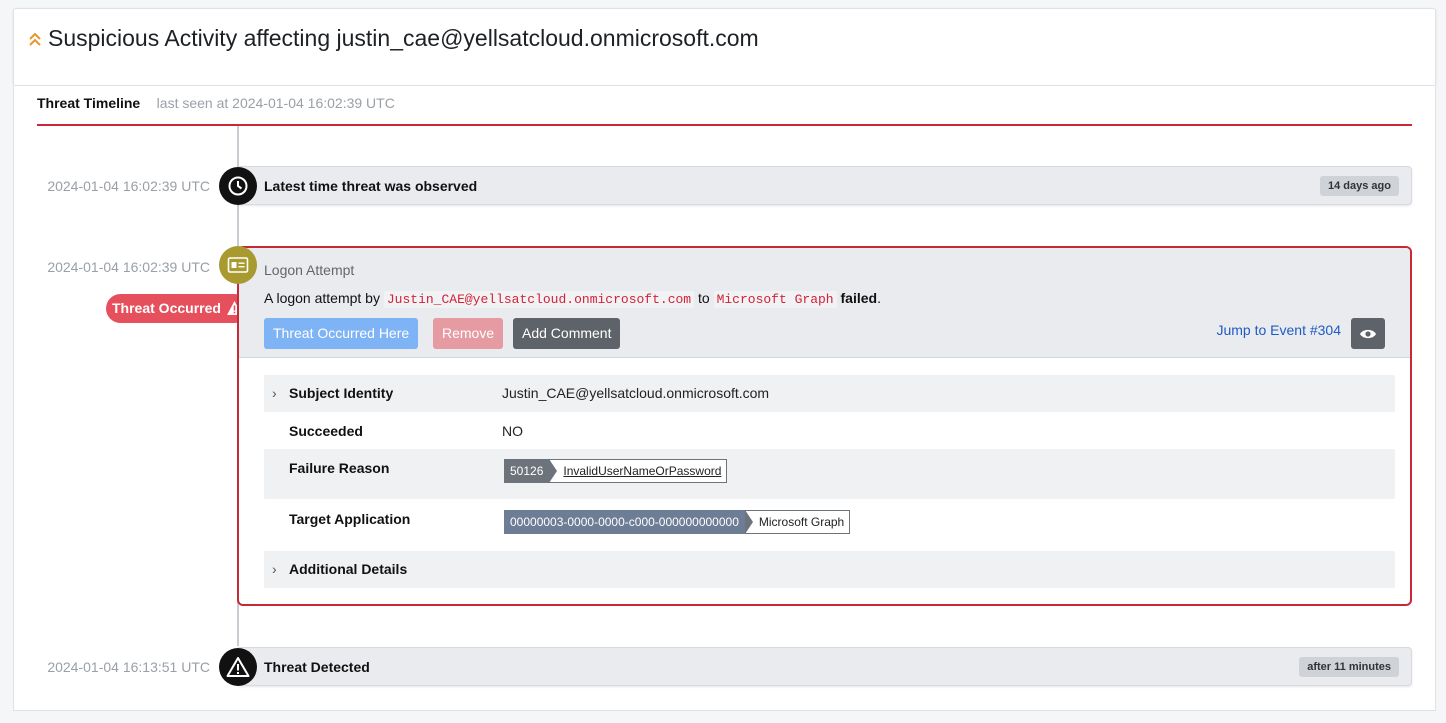 The height and width of the screenshot is (723, 1446). I want to click on subject-identity-value: Justin_CAE@yellsatcloud.onmicrosoft.com, so click(636, 393).